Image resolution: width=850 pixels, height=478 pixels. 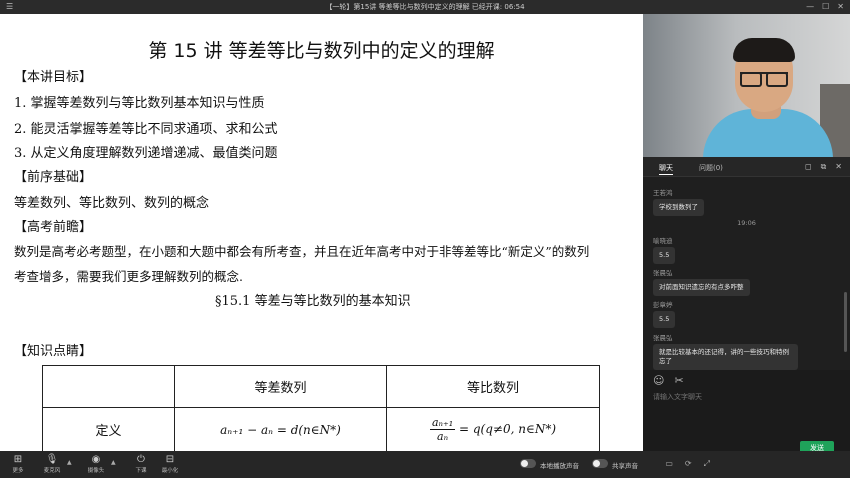 I want to click on fraction-numerator: aₙ₊₁, so click(x=442, y=423).